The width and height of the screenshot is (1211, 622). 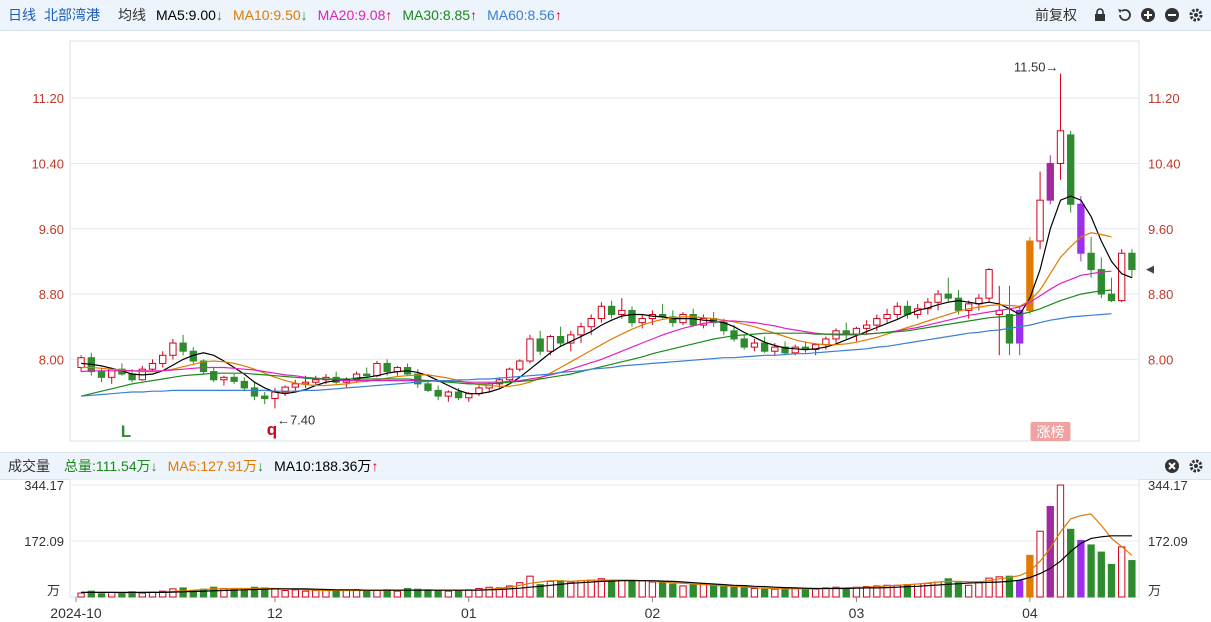 What do you see at coordinates (1124, 15) in the screenshot?
I see `undo-icon` at bounding box center [1124, 15].